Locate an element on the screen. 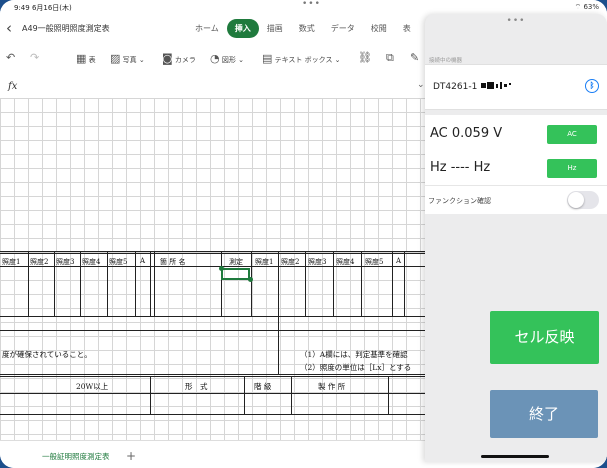  function-check-toggle is located at coordinates (583, 200).